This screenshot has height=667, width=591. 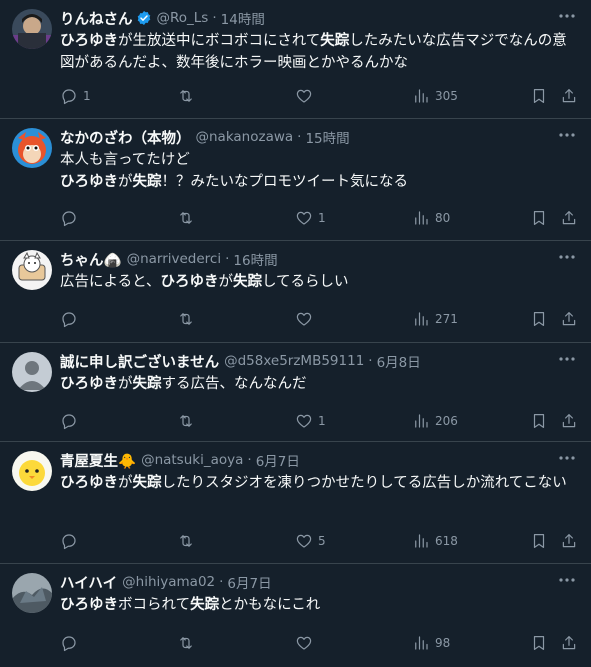 I want to click on view-count: 80, so click(x=443, y=218).